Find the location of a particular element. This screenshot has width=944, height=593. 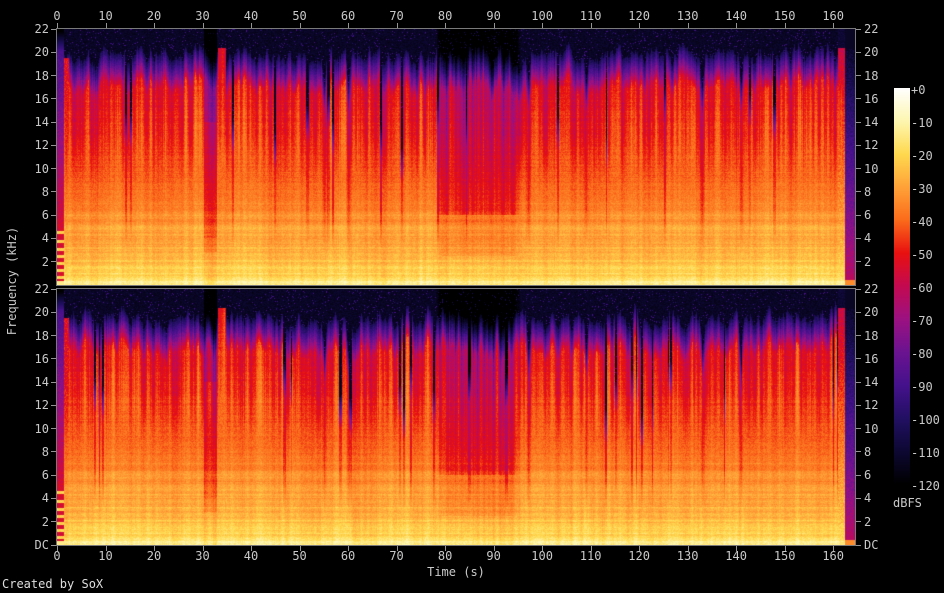

time-tick-label-bottom: 60 is located at coordinates (348, 556).